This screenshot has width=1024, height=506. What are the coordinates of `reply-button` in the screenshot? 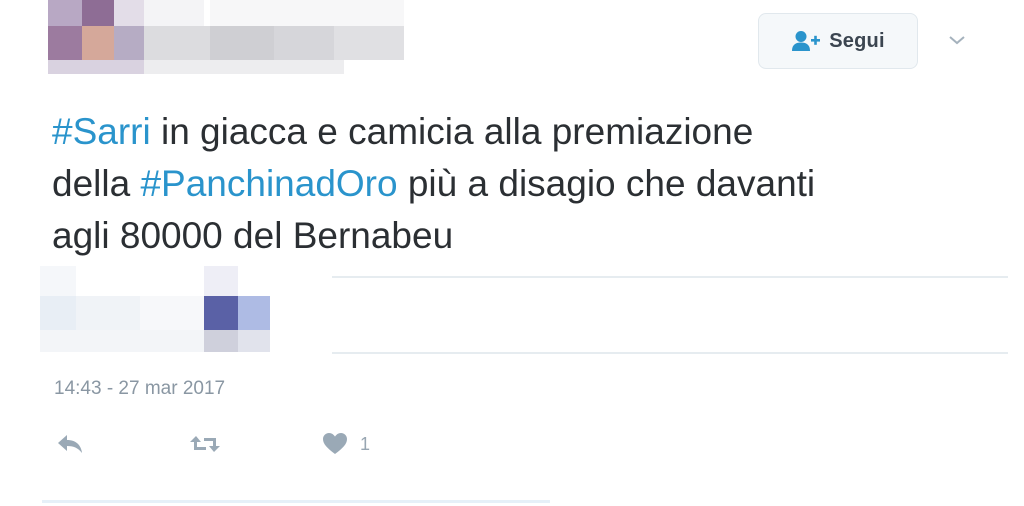 It's located at (70, 444).